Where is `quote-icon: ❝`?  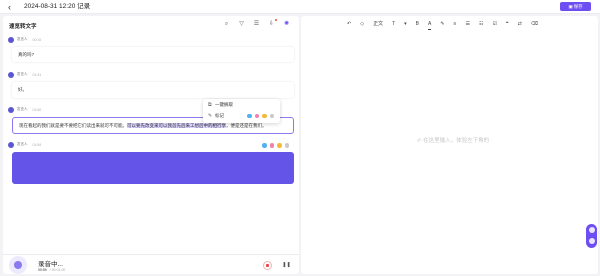 quote-icon: ❝ is located at coordinates (507, 24).